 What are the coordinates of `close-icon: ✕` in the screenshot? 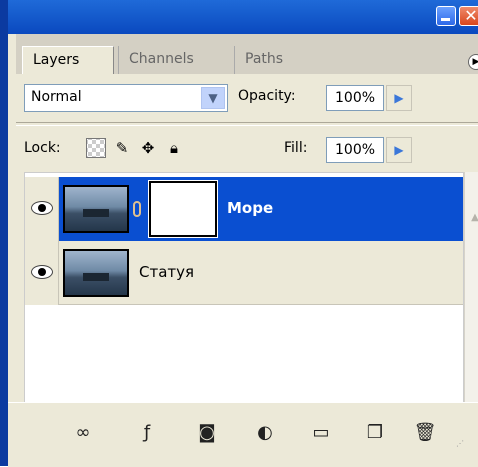 It's located at (471, 15).